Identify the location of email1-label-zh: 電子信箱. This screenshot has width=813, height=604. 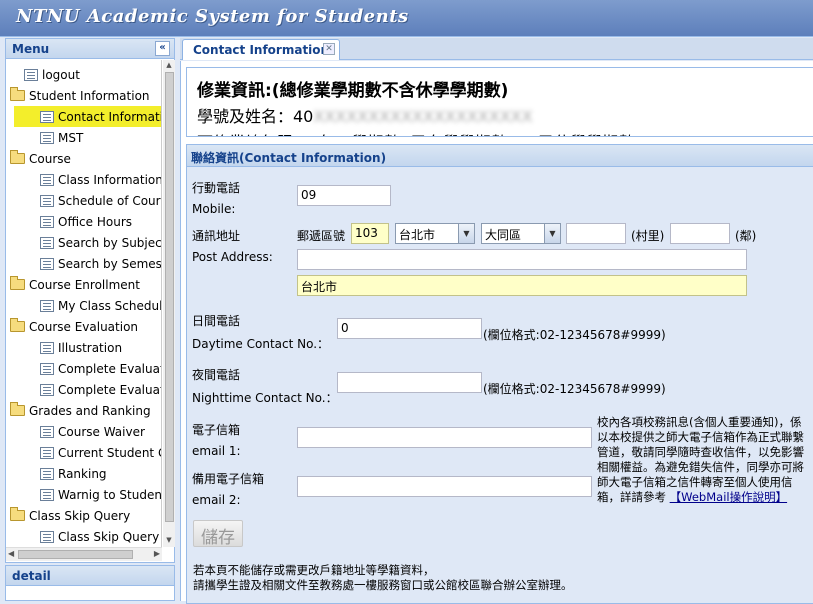
(216, 430).